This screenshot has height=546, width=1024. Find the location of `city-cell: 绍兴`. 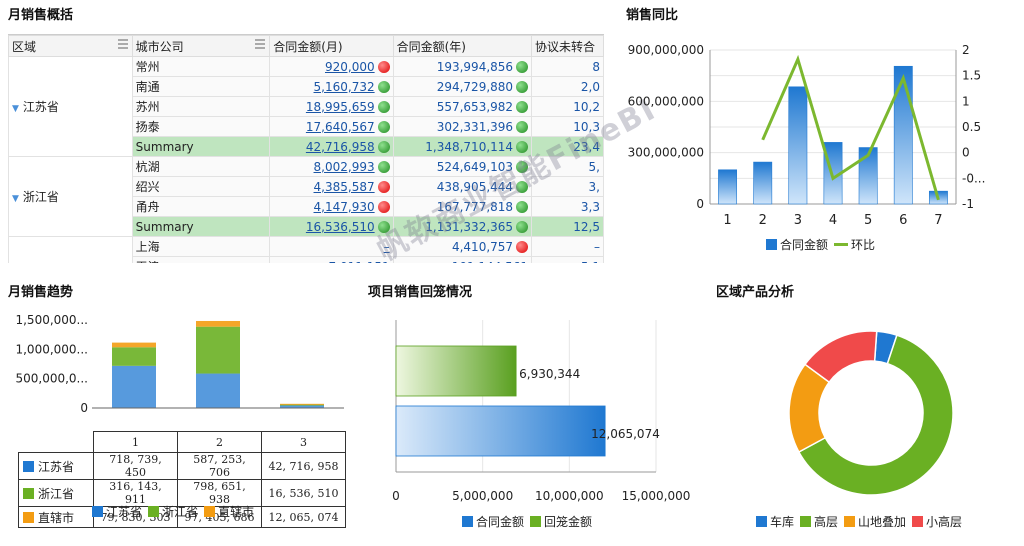

city-cell: 绍兴 is located at coordinates (201, 186).